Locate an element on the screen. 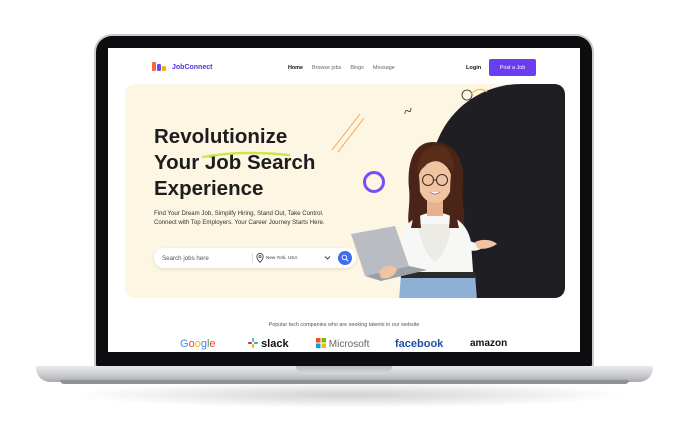  microsoft-logo: Microsoft is located at coordinates (342, 344).